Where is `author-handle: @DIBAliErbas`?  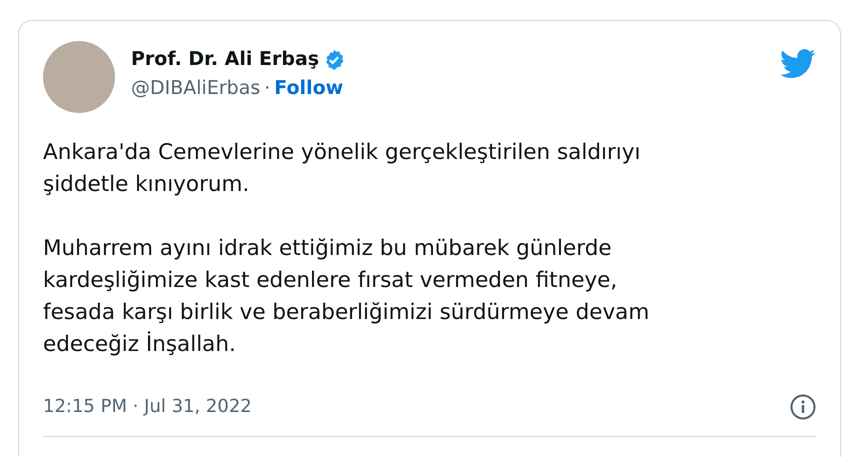 author-handle: @DIBAliErbas is located at coordinates (195, 88).